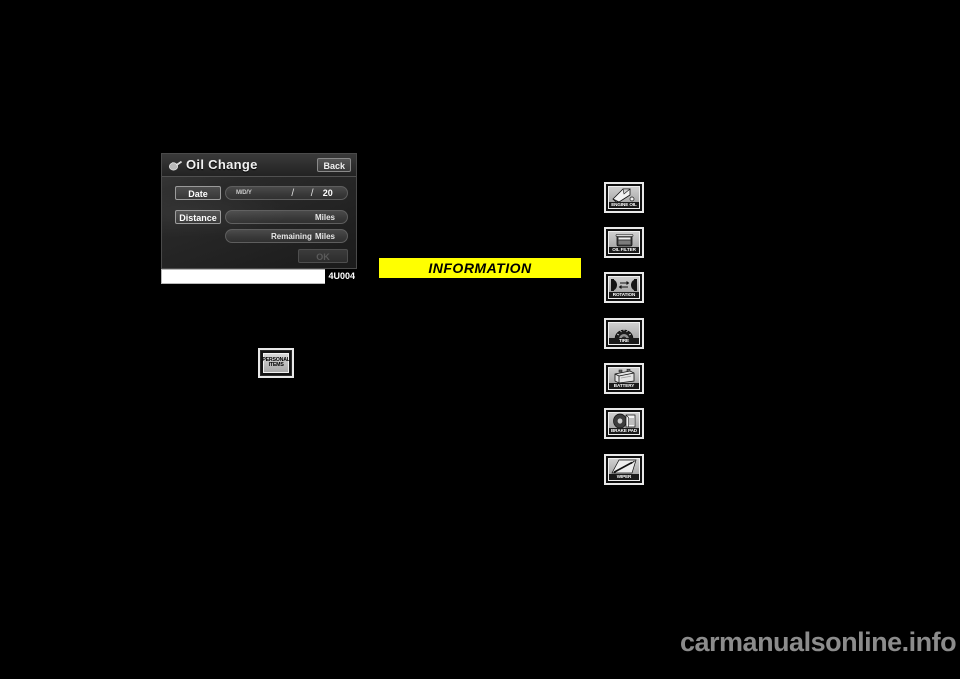 This screenshot has height=679, width=960. Describe the element at coordinates (198, 217) in the screenshot. I see `distance-button: Distance` at that location.